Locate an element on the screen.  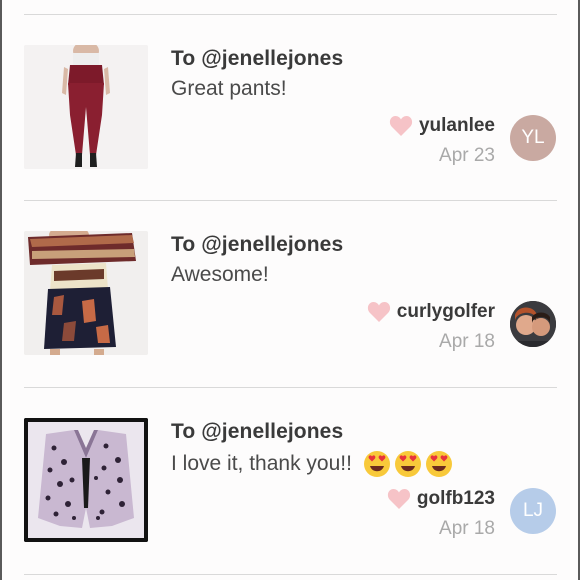
emoji-group is located at coordinates (408, 464).